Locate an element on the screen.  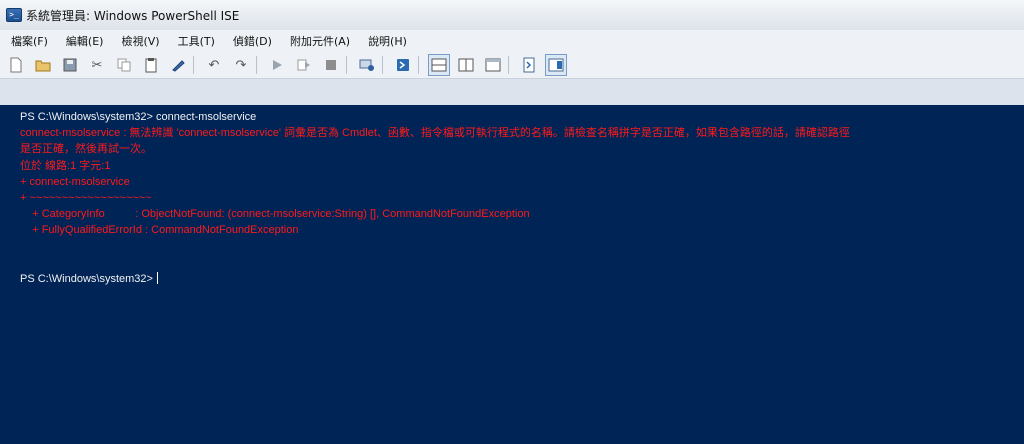
text-cursor is located at coordinates (158, 277).